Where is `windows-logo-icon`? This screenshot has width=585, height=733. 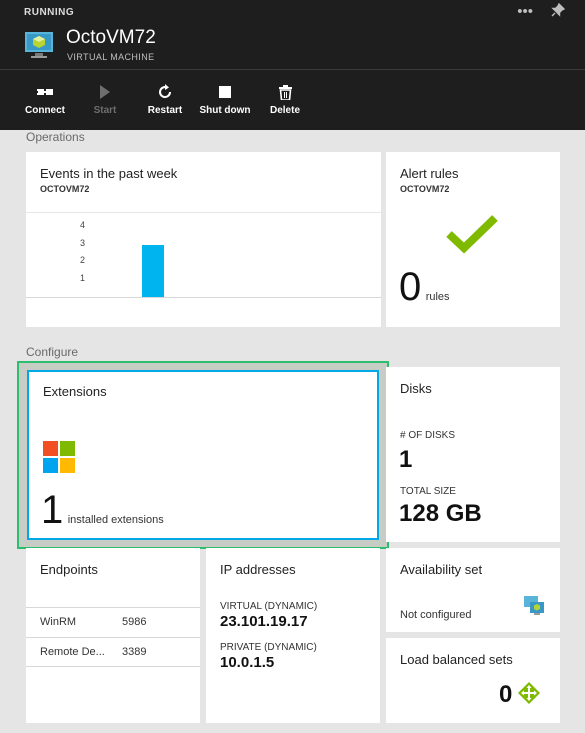
windows-logo-icon is located at coordinates (59, 457).